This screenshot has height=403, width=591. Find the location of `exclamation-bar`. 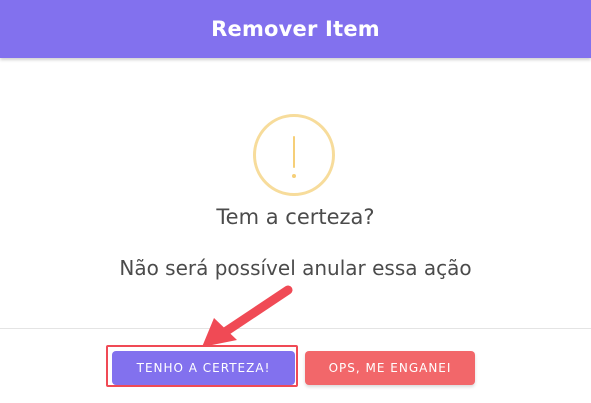

exclamation-bar is located at coordinates (294, 152).